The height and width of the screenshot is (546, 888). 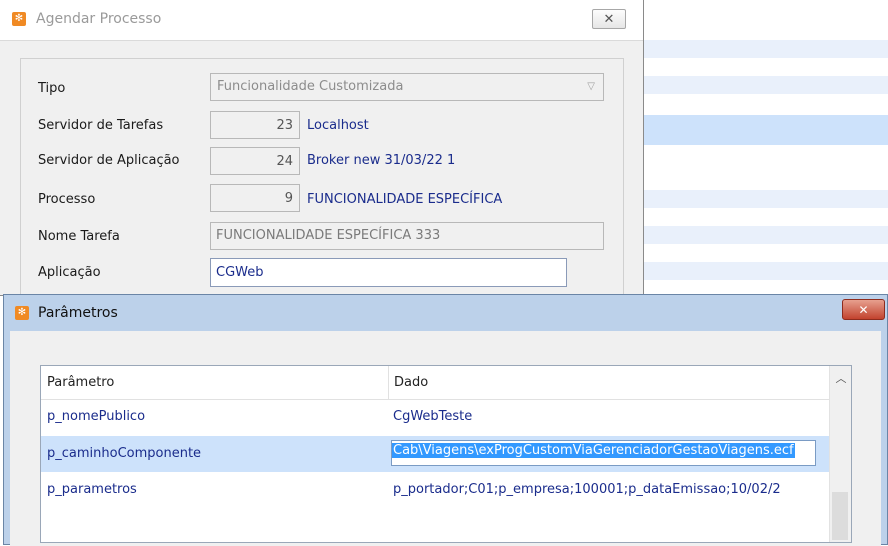 What do you see at coordinates (608, 417) in the screenshot?
I see `dado-cell: CgWebTeste` at bounding box center [608, 417].